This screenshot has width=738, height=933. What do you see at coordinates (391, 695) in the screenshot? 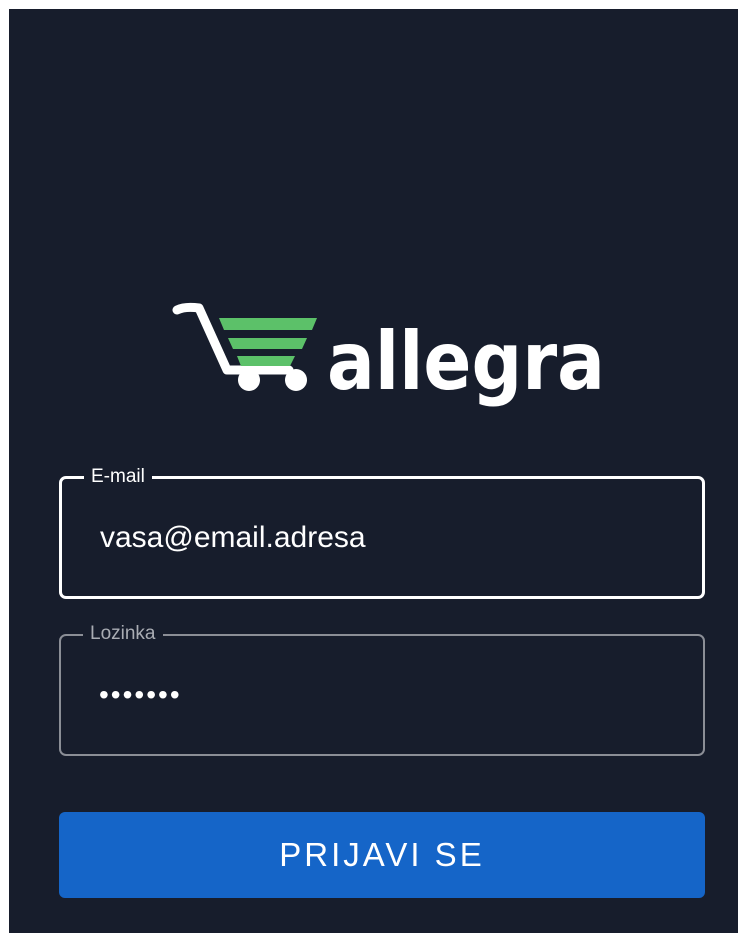
I see `password-input` at bounding box center [391, 695].